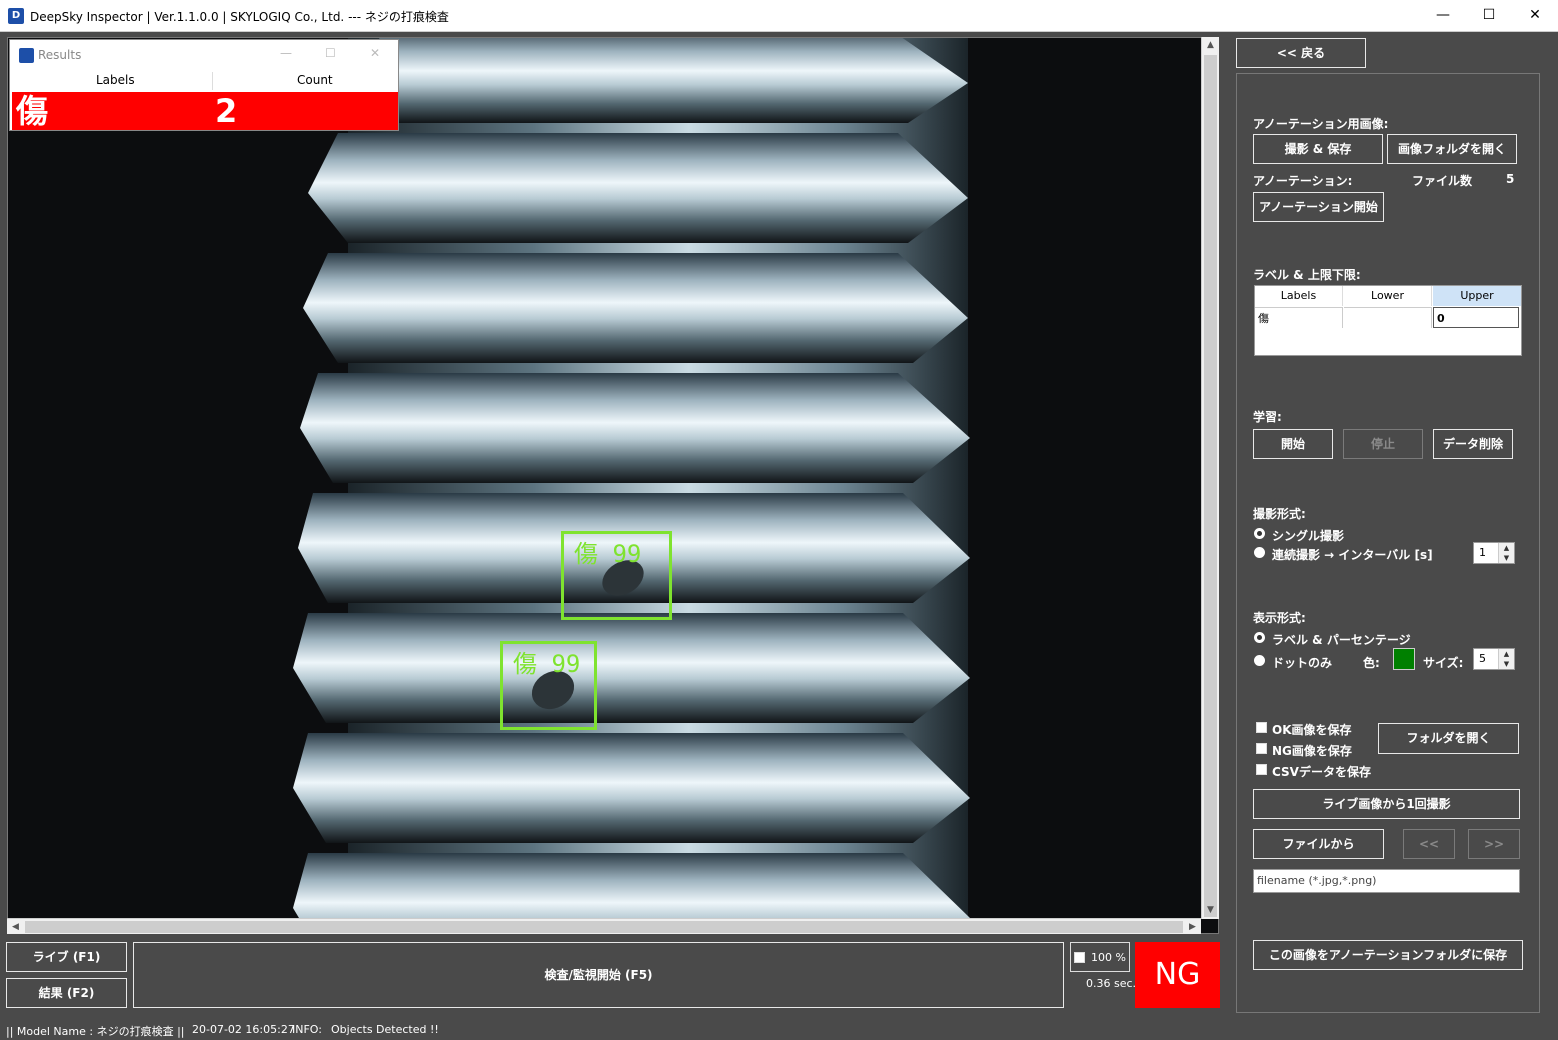  What do you see at coordinates (1111, 983) in the screenshot?
I see `elapsed-time: 0.36 sec.` at bounding box center [1111, 983].